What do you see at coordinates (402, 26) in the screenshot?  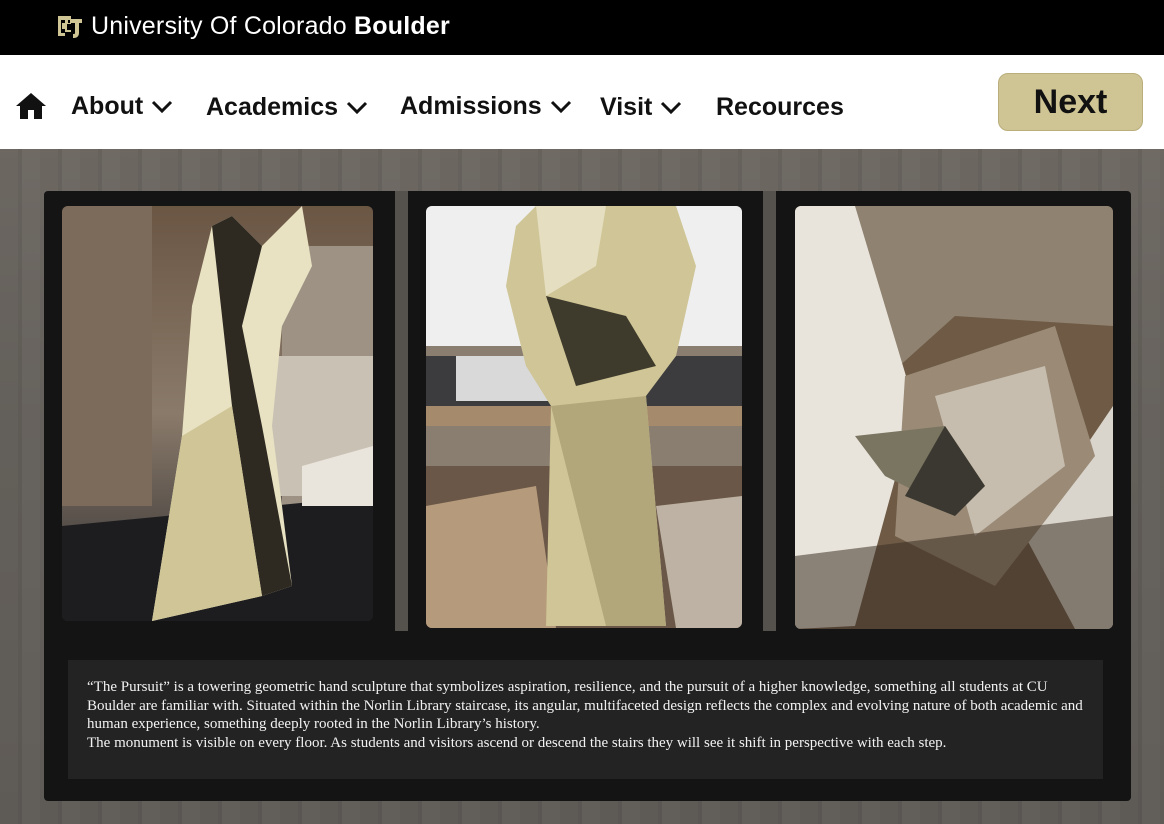 I see `university-name-bold: Boulder` at bounding box center [402, 26].